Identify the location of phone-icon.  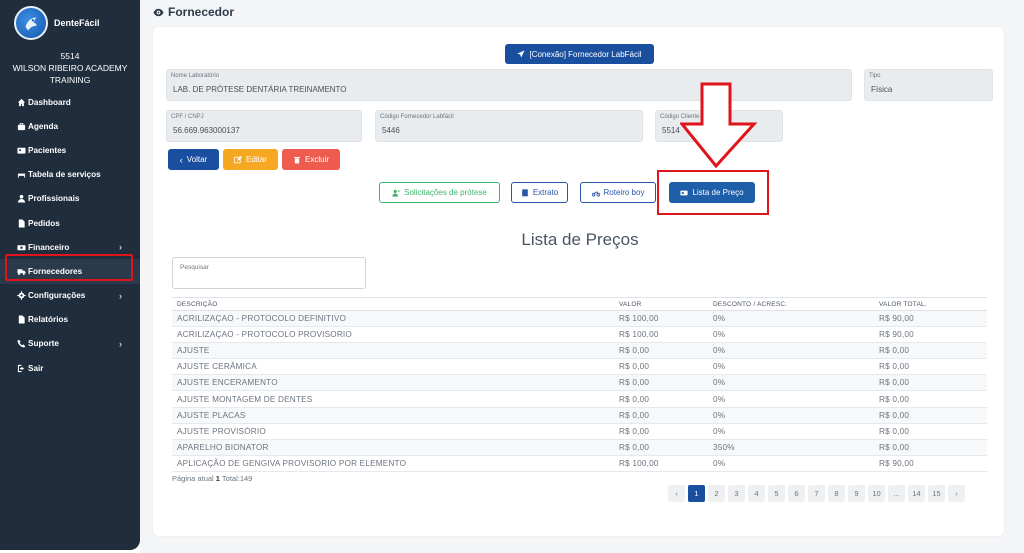
(21, 344).